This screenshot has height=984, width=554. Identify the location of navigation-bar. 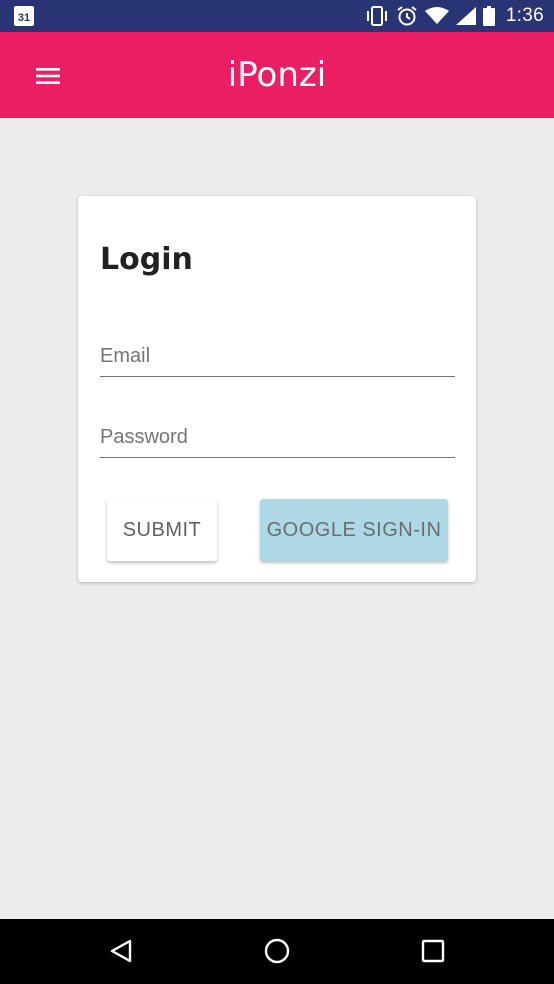
(277, 951).